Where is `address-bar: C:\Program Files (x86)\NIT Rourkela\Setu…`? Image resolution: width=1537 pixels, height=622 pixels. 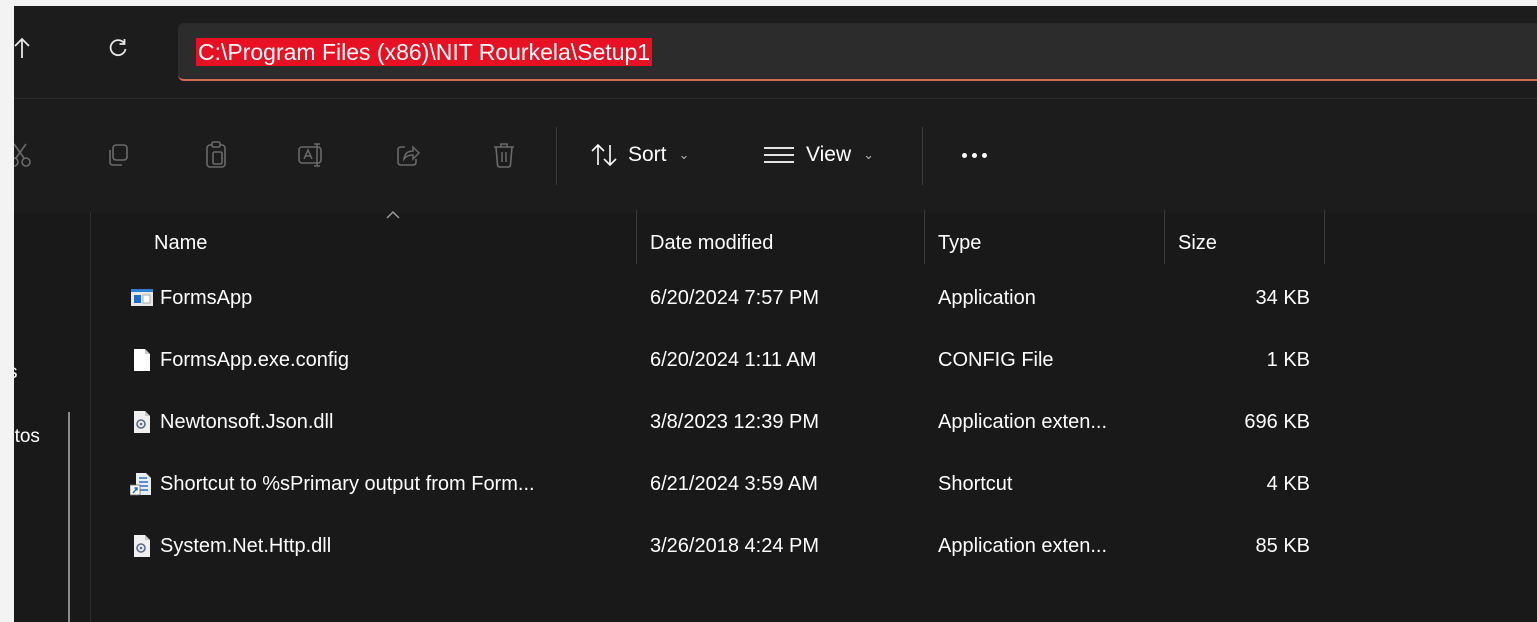
address-bar: C:\Program Files (x86)\NIT Rourkela\Setu… is located at coordinates (857, 52).